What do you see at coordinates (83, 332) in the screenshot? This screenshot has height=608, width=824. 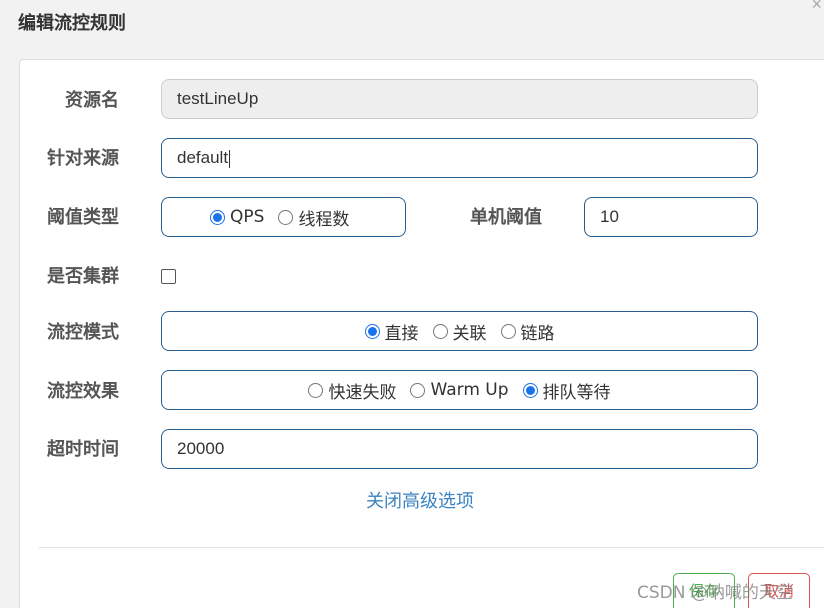 I see `strategy-label: 流控模式` at bounding box center [83, 332].